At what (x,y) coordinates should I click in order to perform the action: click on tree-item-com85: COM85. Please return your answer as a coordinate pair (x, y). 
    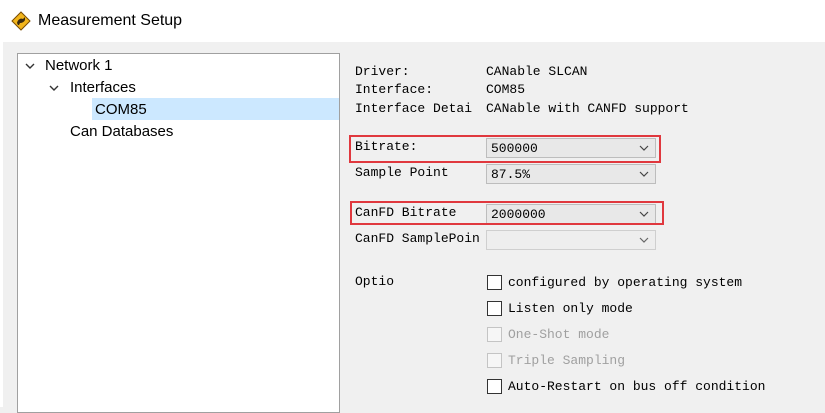
    Looking at the image, I should click on (121, 110).